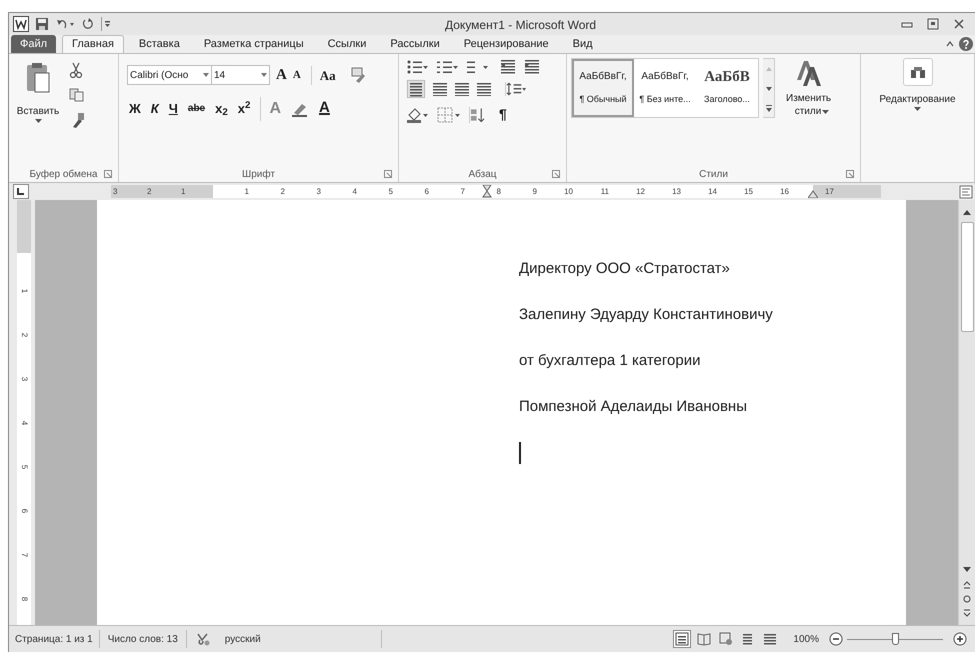  What do you see at coordinates (966, 412) in the screenshot?
I see `scrollbar` at bounding box center [966, 412].